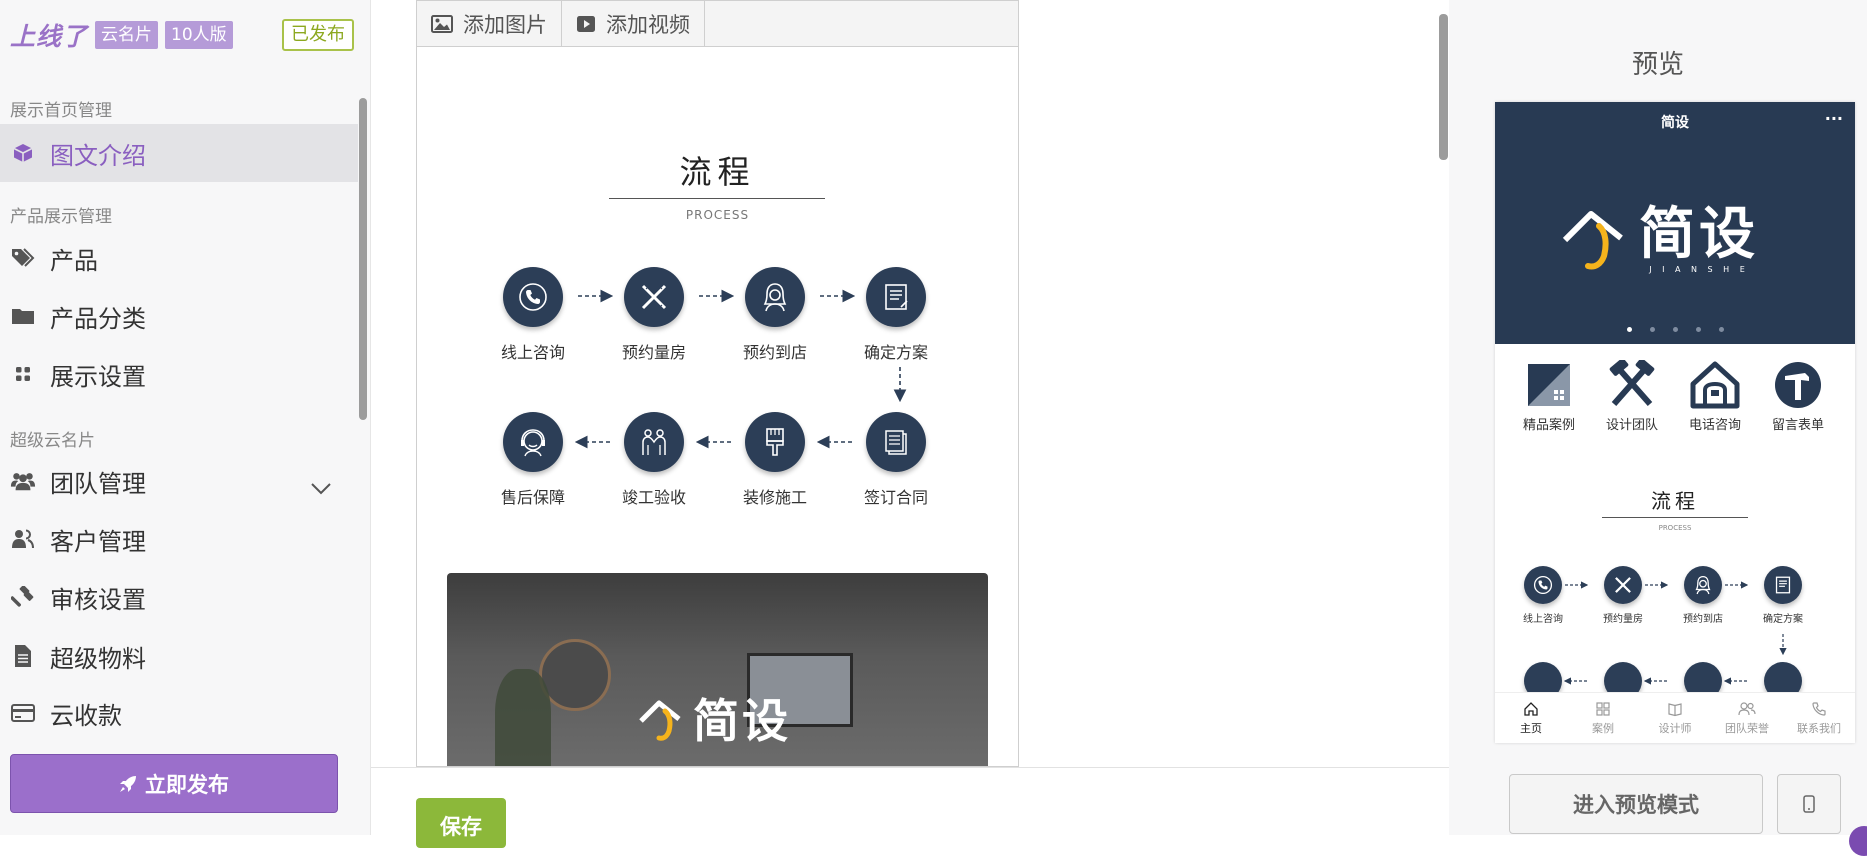 The width and height of the screenshot is (1867, 856). I want to click on sidebar-item-label: 超级物料, so click(98, 658).